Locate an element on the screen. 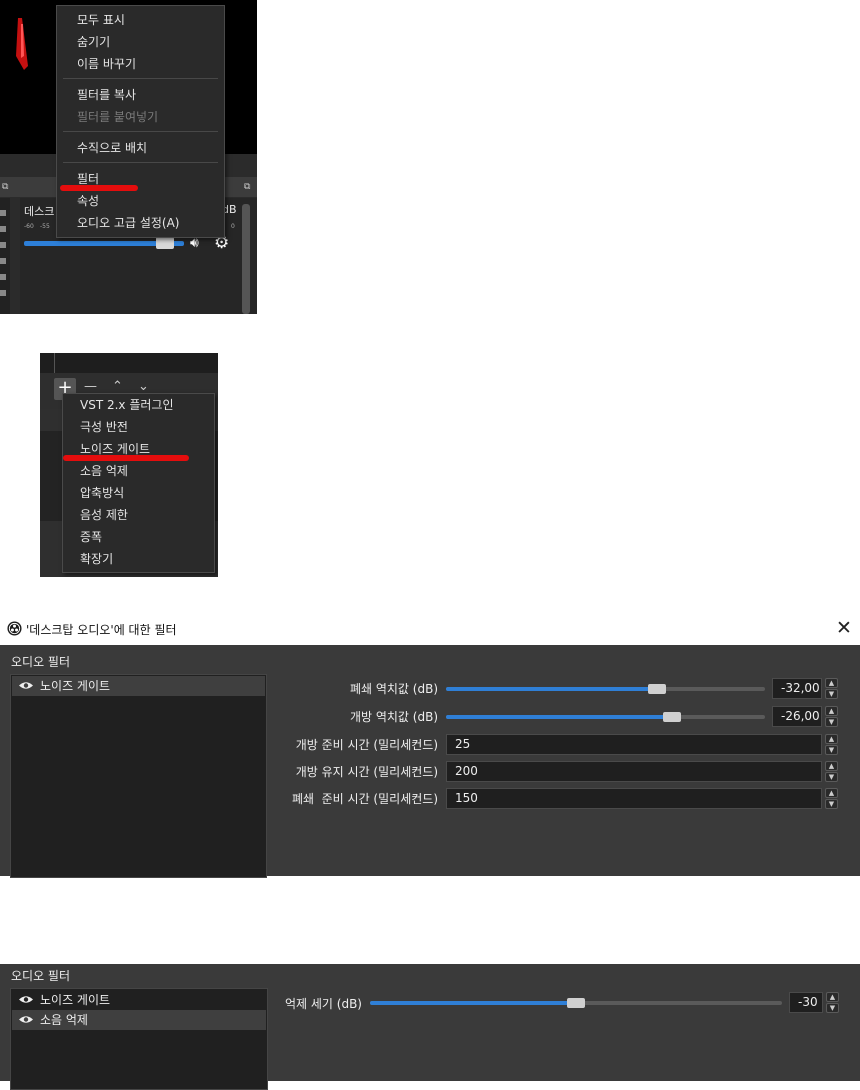 The image size is (860, 1090). menu-item-noise-suppression: 소음 억제 is located at coordinates (138, 471).